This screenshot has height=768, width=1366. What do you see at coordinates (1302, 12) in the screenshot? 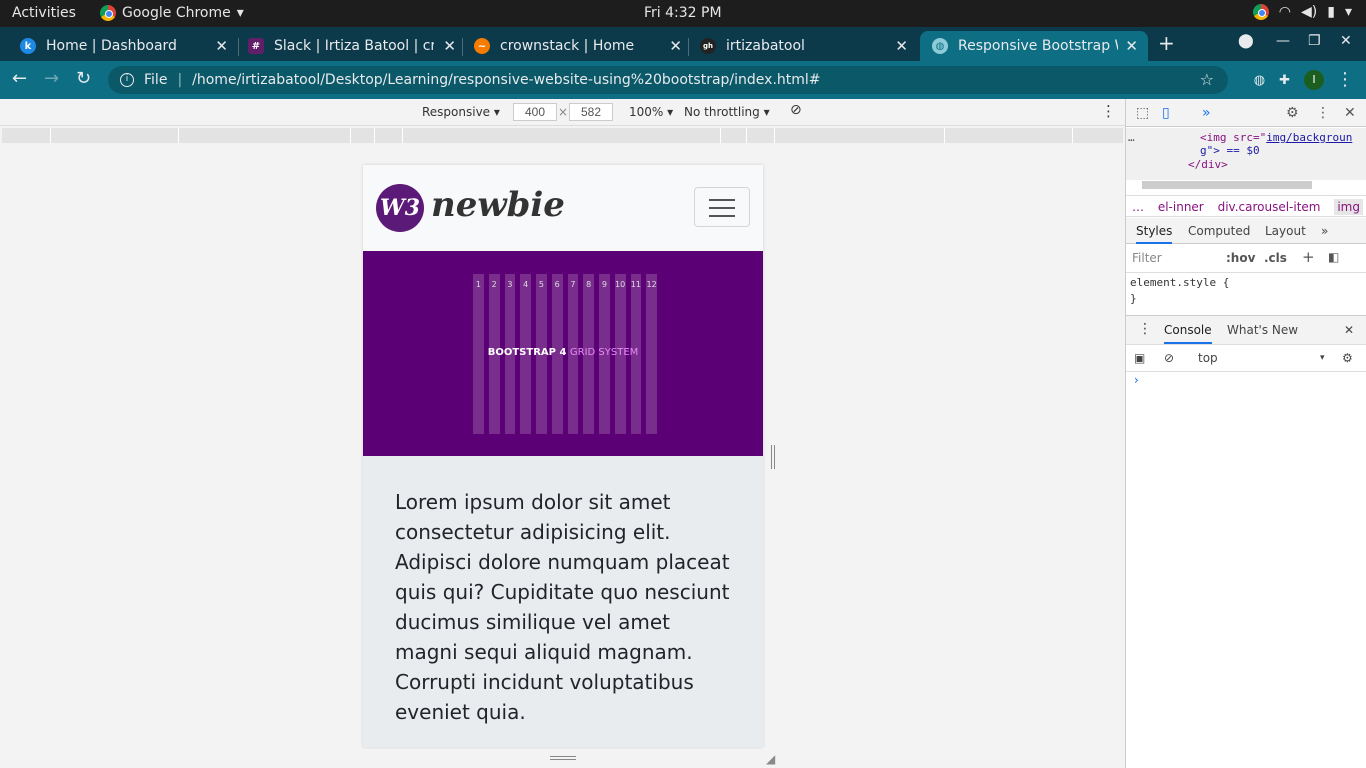
I see `system-tray: ◠ ◀) ▮ ▾` at bounding box center [1302, 12].